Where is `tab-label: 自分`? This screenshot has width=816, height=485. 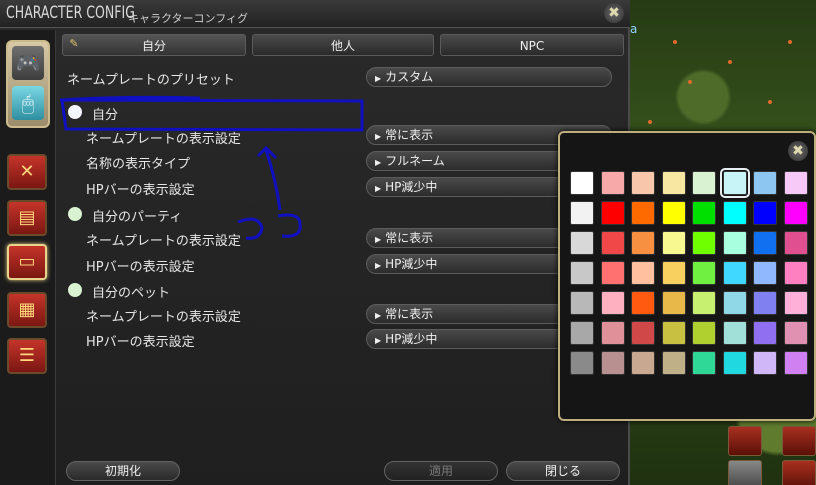
tab-label: 自分 is located at coordinates (153, 46).